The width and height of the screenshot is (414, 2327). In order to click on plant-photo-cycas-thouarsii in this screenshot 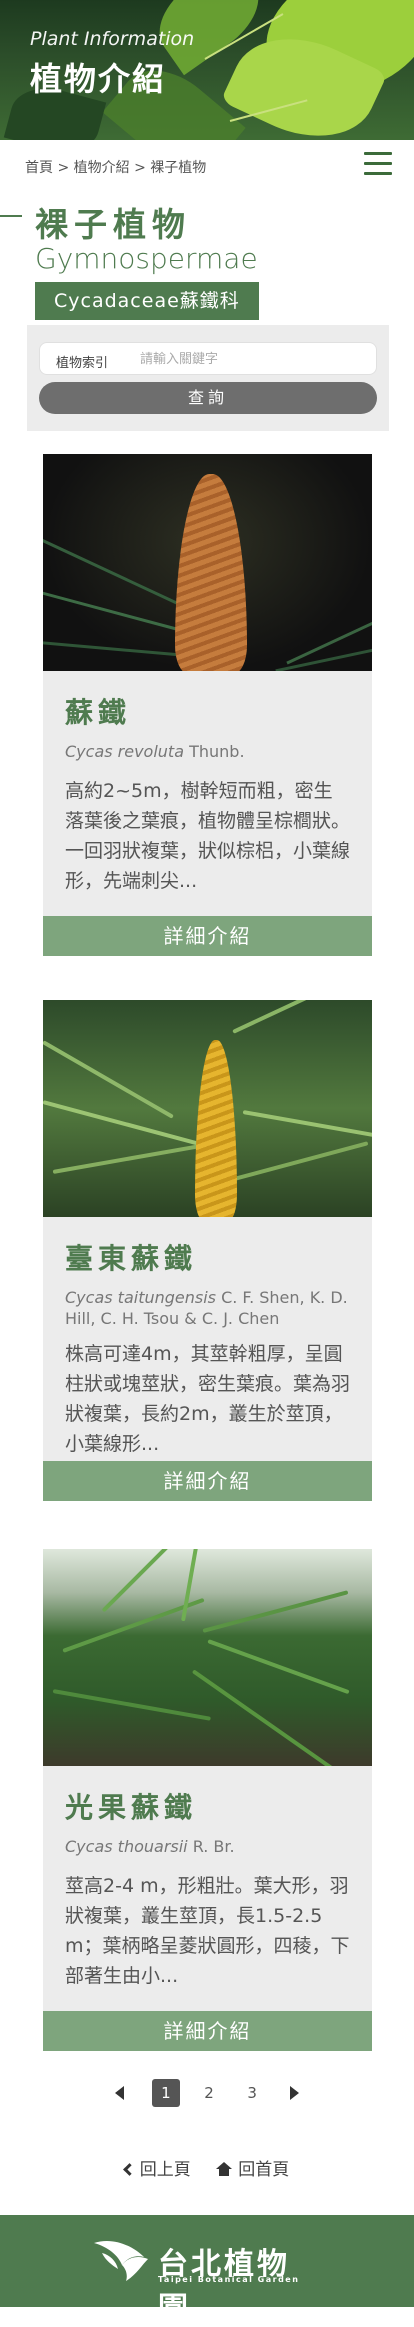, I will do `click(207, 1657)`.